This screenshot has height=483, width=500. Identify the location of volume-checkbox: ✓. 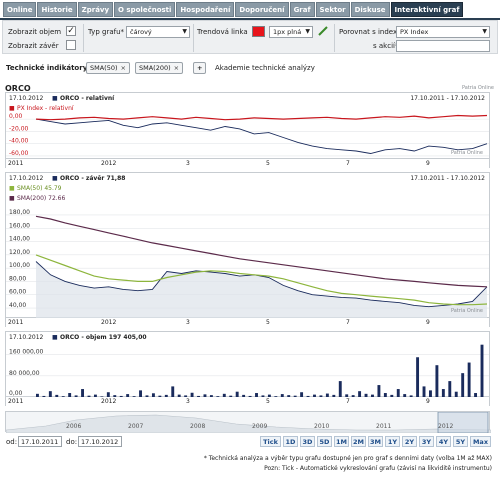
(71, 31).